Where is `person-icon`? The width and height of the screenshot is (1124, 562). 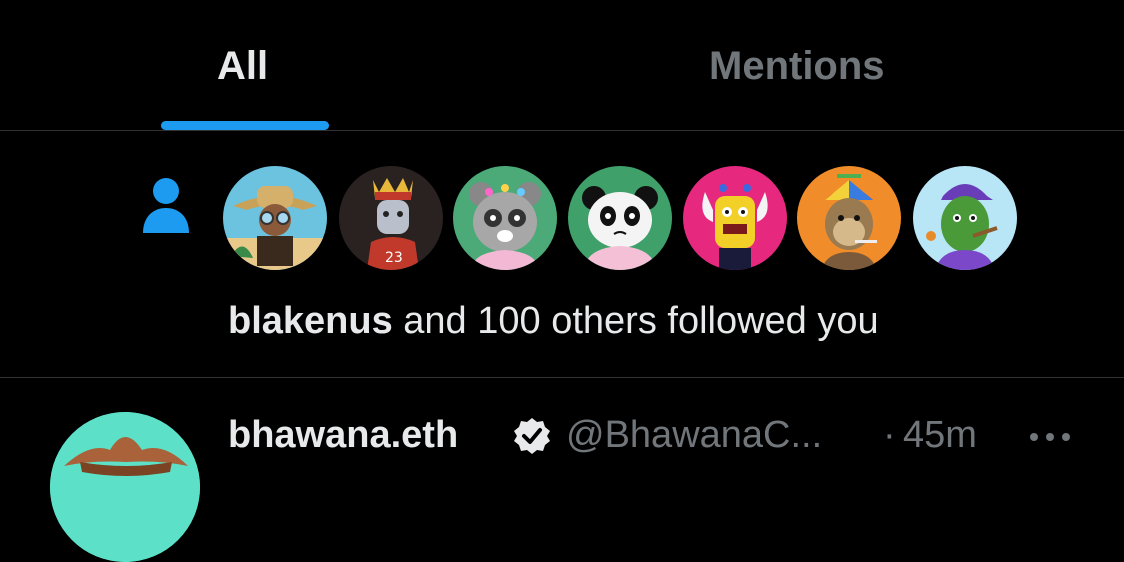
person-icon is located at coordinates (166, 205).